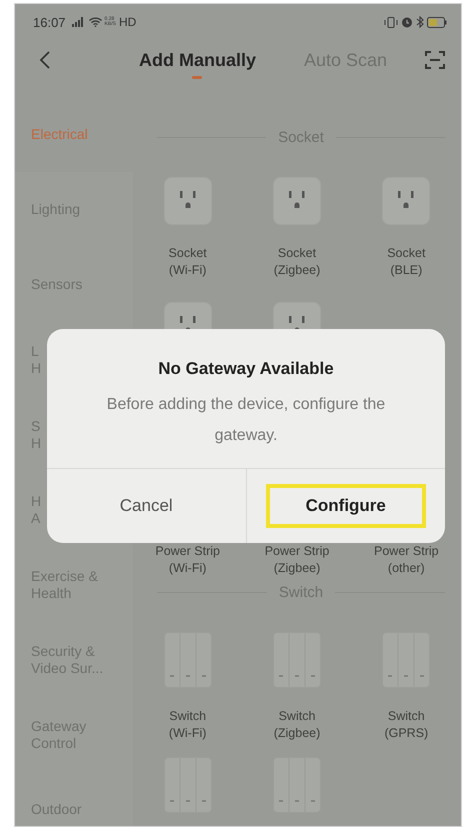 This screenshot has width=471, height=827. What do you see at coordinates (146, 506) in the screenshot?
I see `cancel-button: Cancel` at bounding box center [146, 506].